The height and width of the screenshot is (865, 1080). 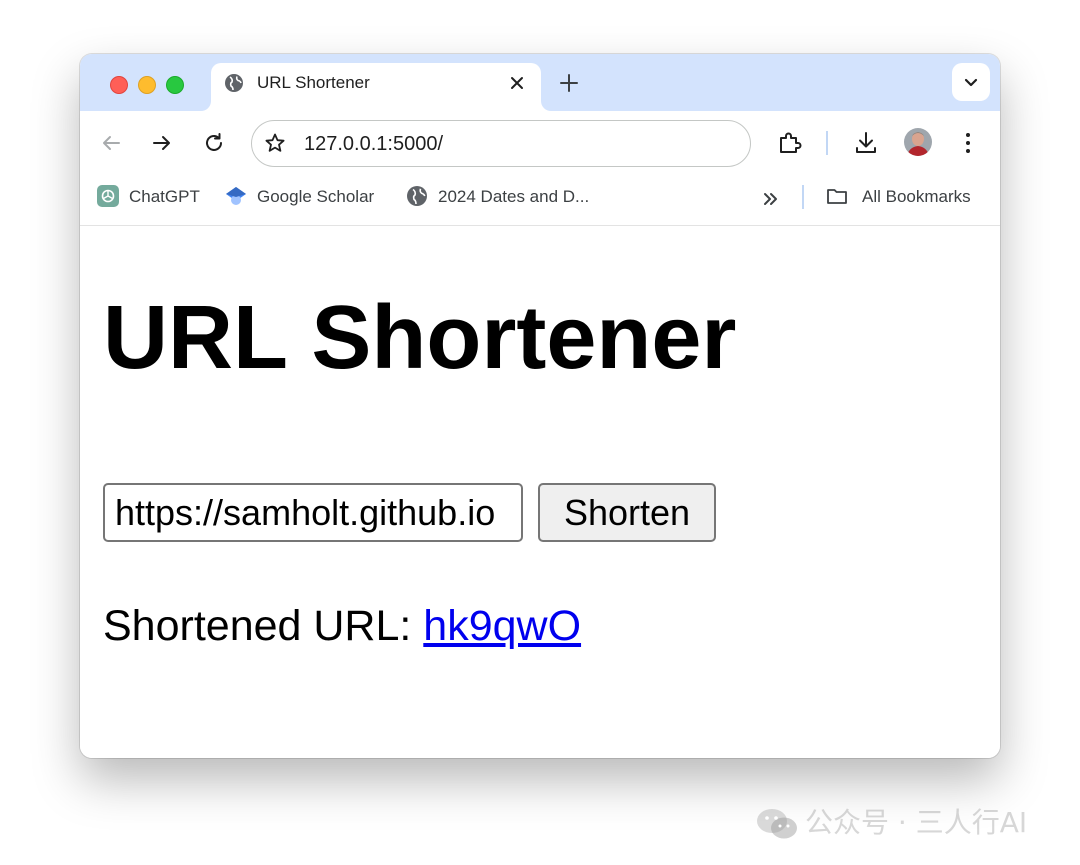 I want to click on profile-avatar, so click(x=918, y=142).